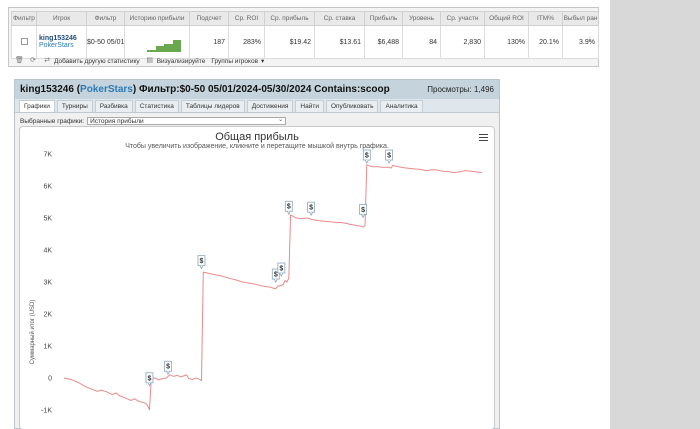  I want to click on chevron-down-icon: ⌄, so click(281, 120).